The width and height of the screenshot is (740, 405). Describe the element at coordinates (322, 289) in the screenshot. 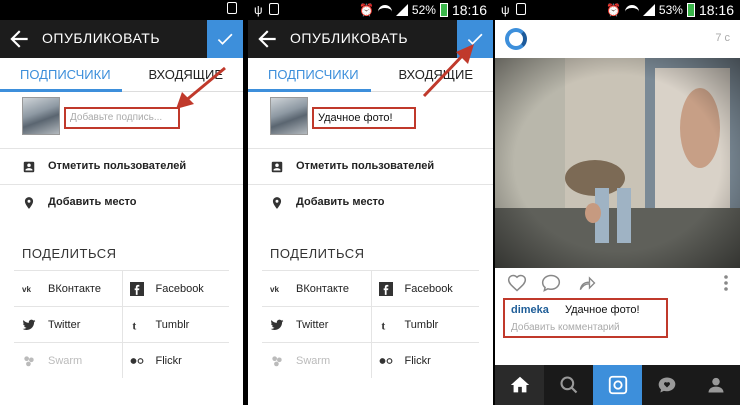

I see `share-vk-label: ВКонтакте` at that location.